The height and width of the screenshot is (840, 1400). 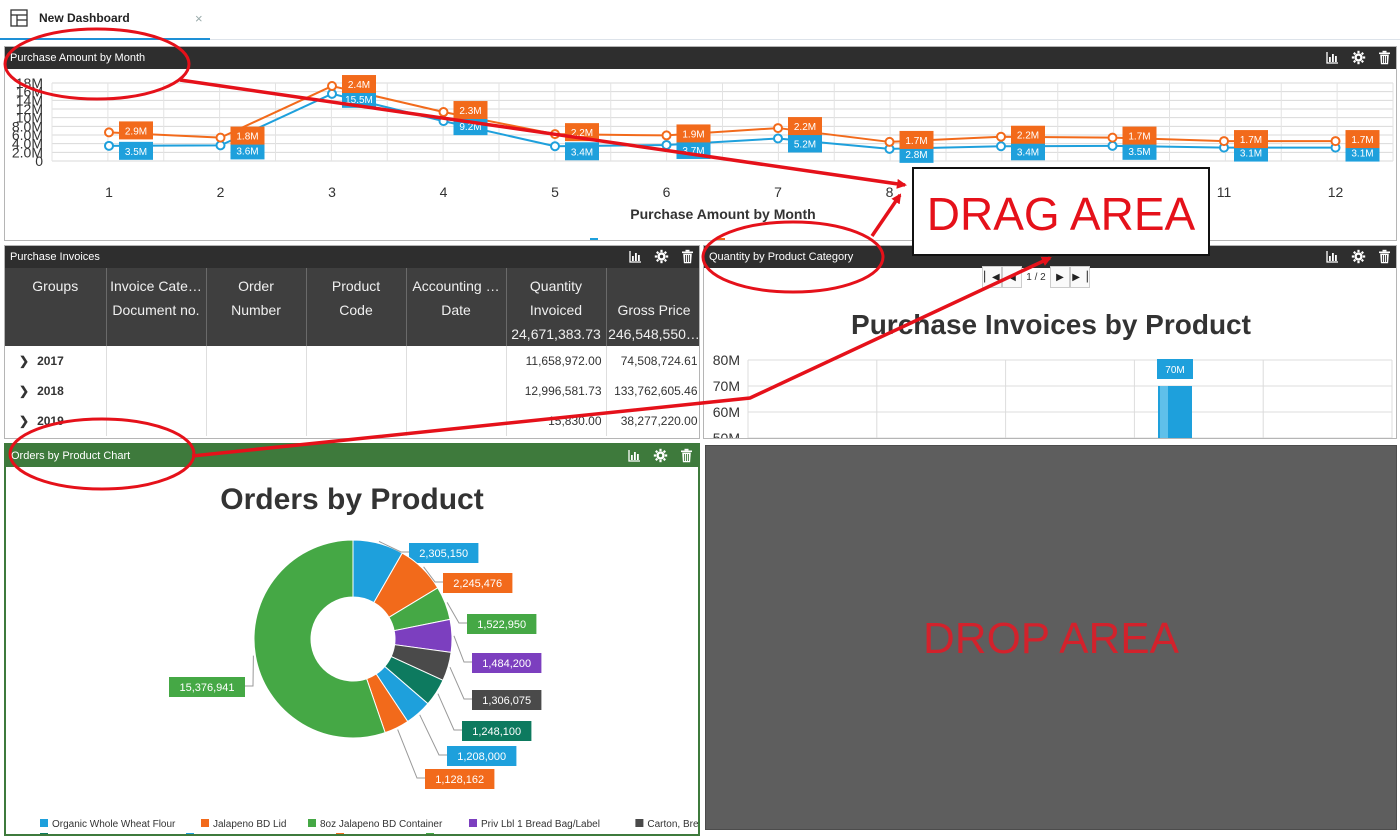 I want to click on data-label: 9.2M, so click(x=470, y=127).